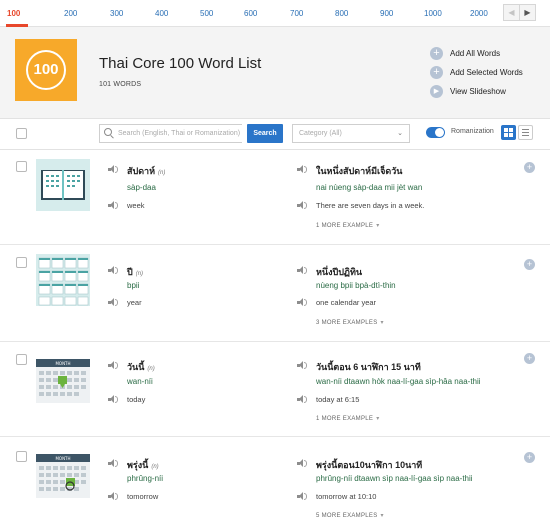 This screenshot has width=550, height=520. What do you see at coordinates (436, 91) in the screenshot?
I see `play-icon: ▶` at bounding box center [436, 91].